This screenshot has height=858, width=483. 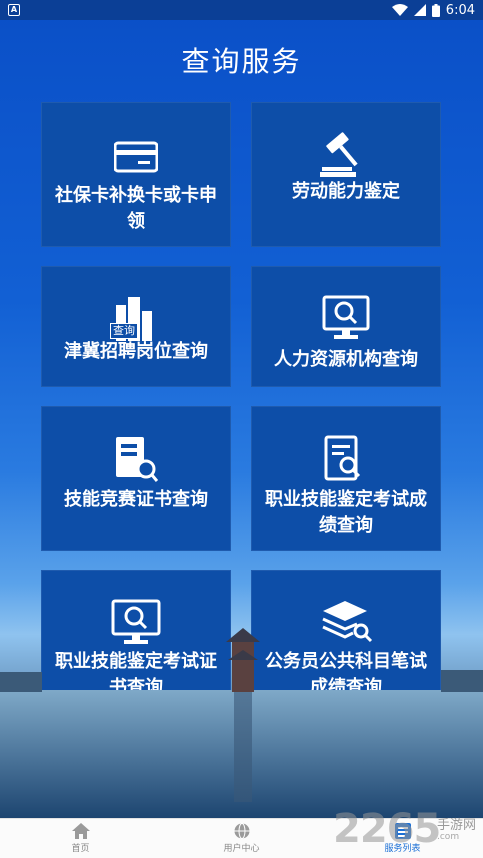 I want to click on user-globe-icon, so click(x=241, y=831).